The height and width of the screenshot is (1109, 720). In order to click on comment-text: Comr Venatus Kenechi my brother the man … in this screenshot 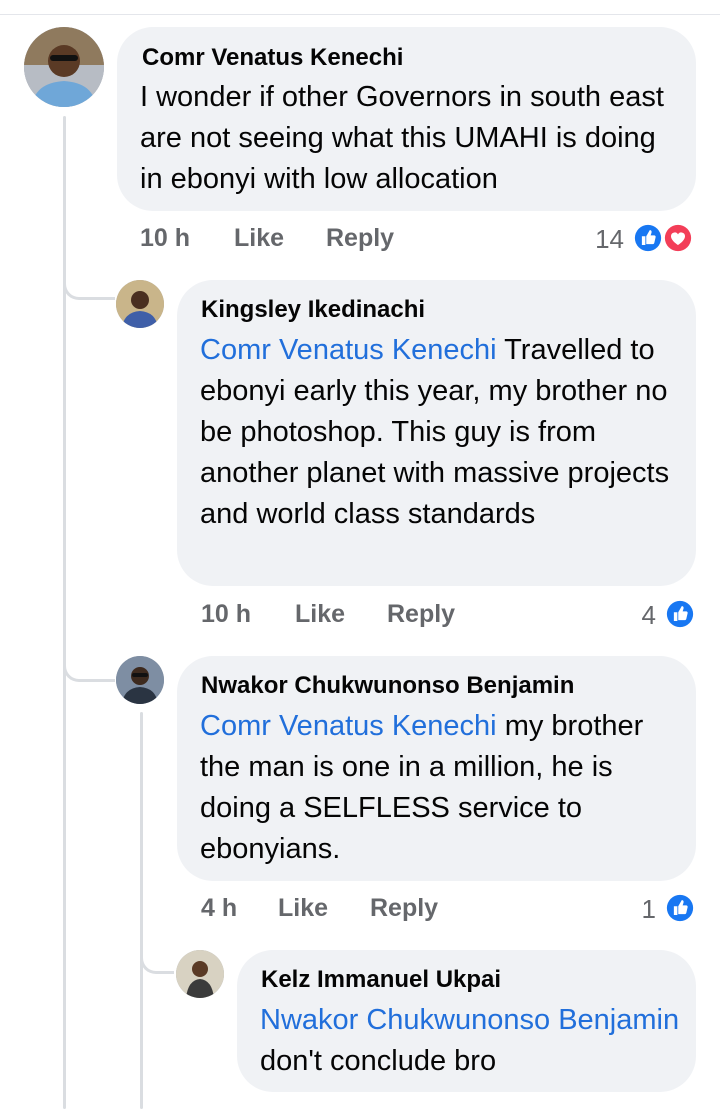, I will do `click(435, 788)`.